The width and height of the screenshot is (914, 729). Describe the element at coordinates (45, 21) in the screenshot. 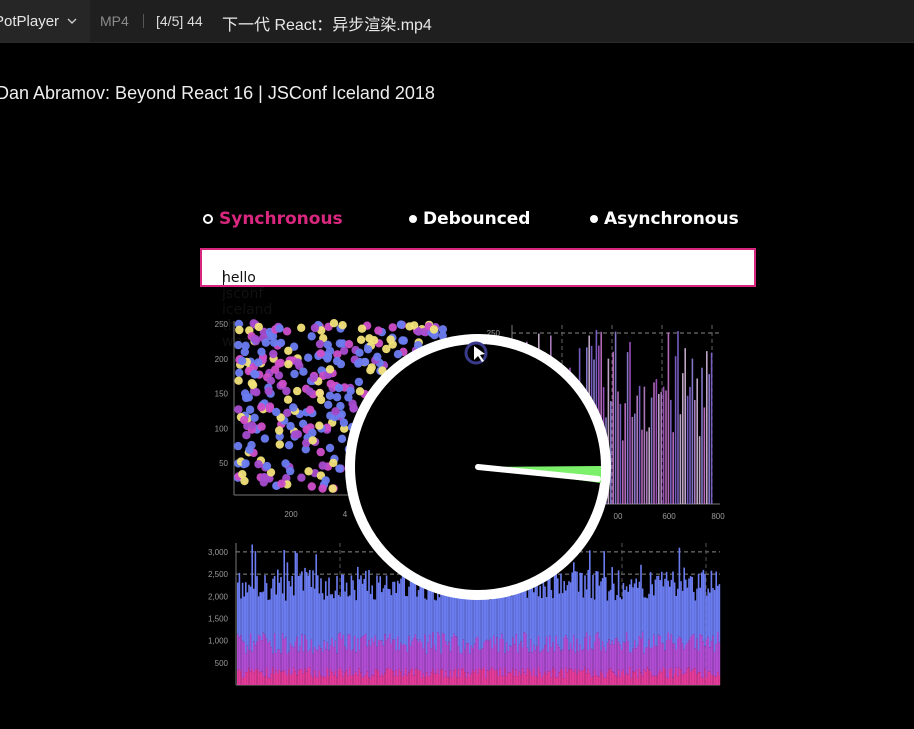

I see `app-menu-button: PotPlayer` at that location.